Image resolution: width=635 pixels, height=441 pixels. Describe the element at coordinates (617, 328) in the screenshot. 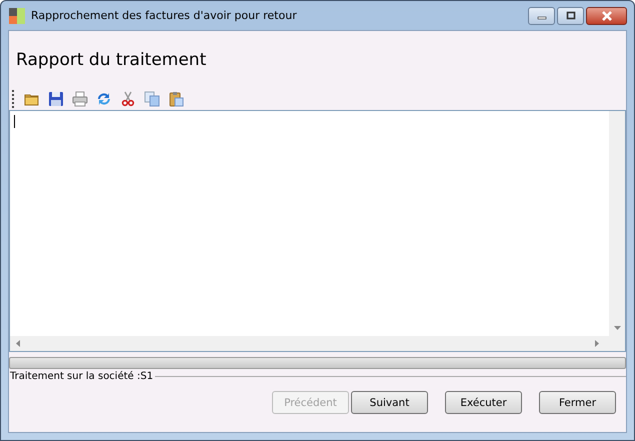

I see `scroll-down-arrow-icon` at that location.